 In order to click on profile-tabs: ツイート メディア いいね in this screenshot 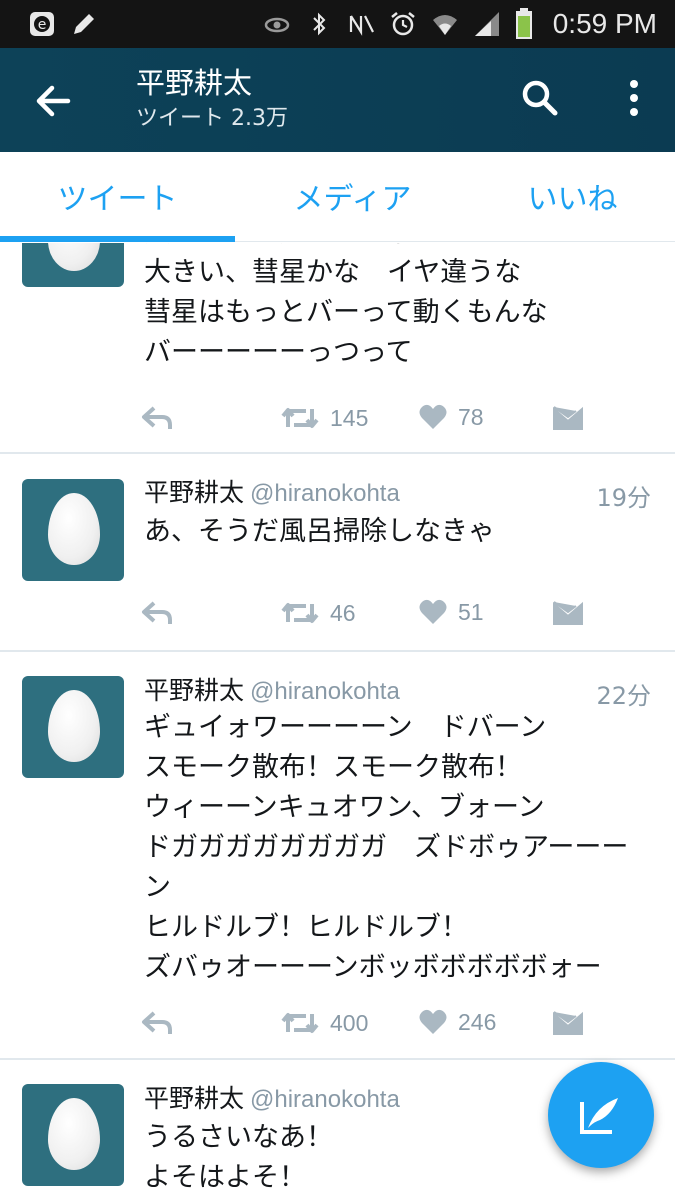, I will do `click(337, 197)`.